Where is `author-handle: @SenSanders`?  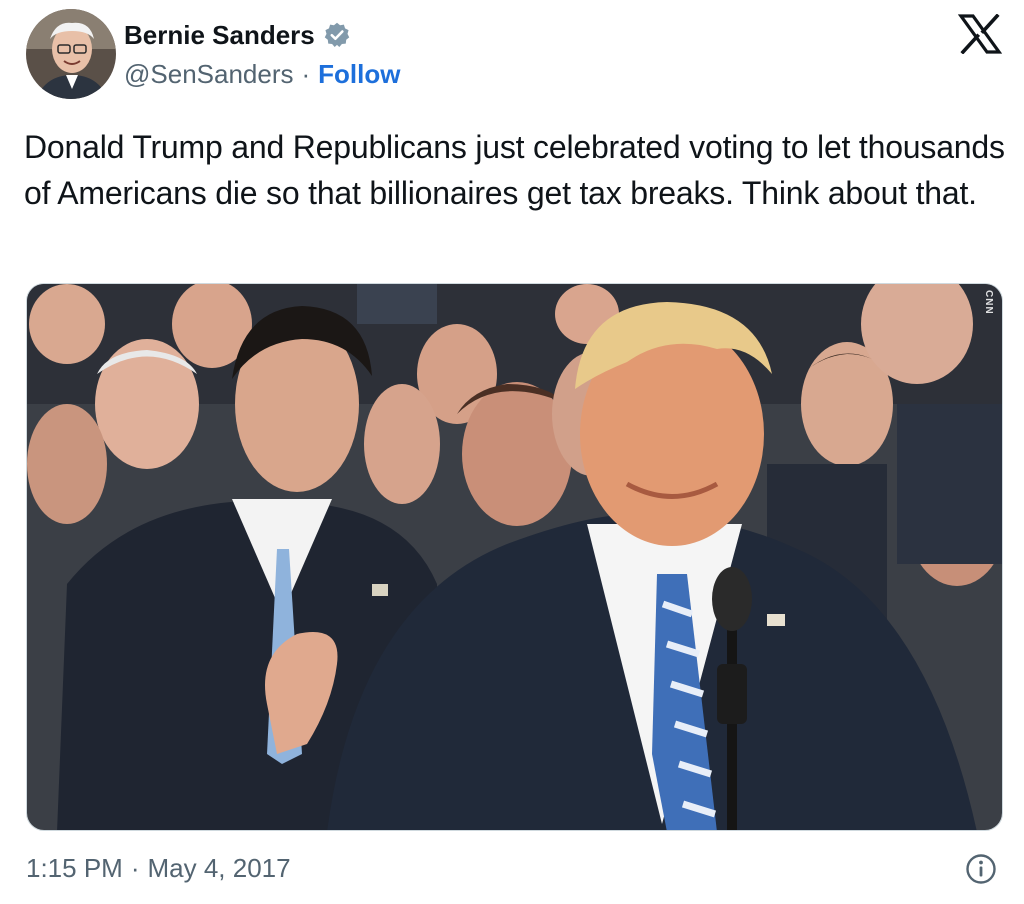 author-handle: @SenSanders is located at coordinates (209, 74).